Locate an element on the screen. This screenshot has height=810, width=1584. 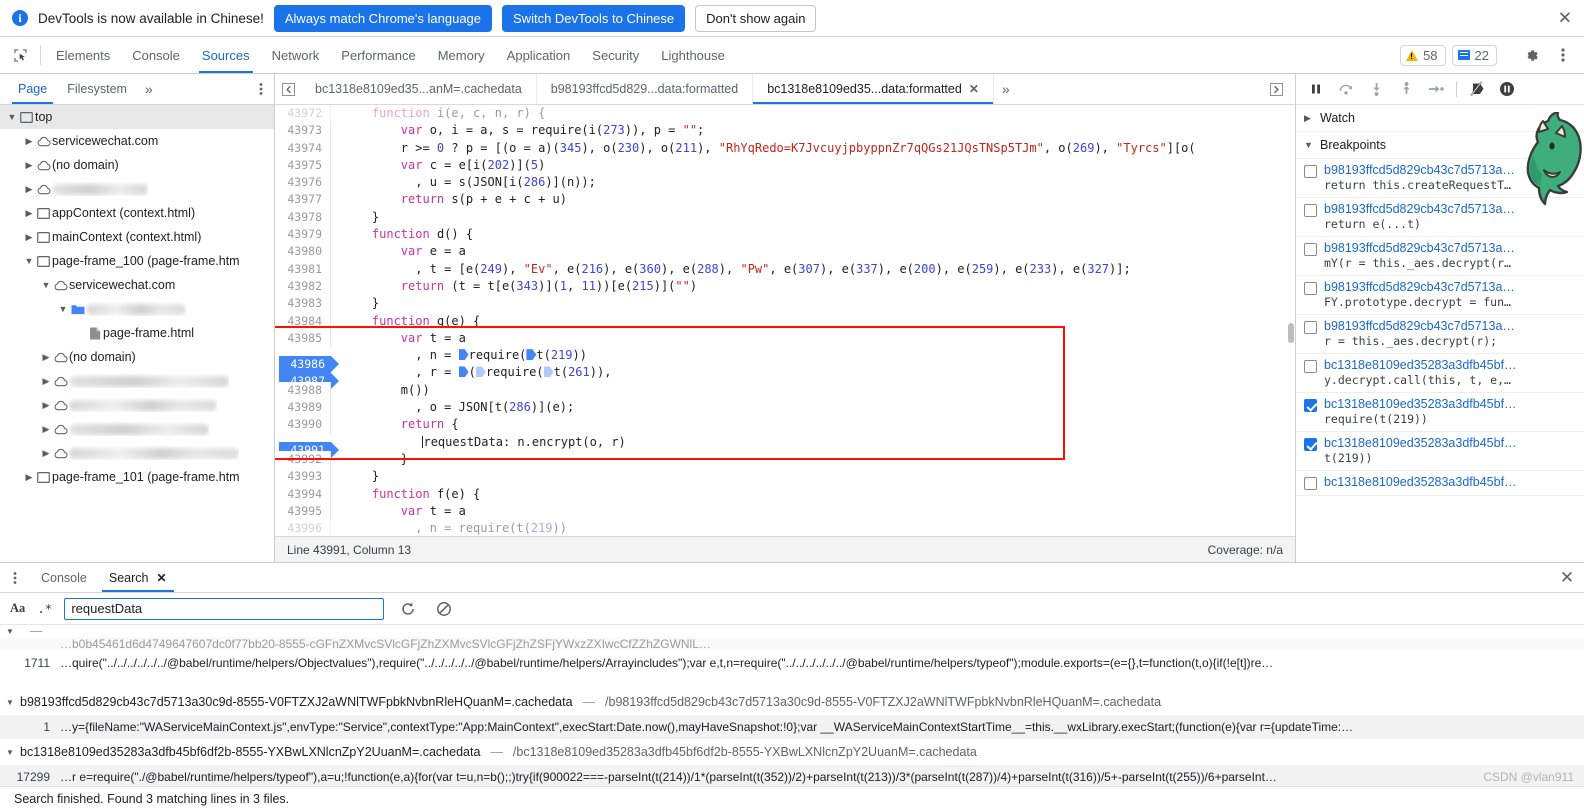
code-line: 43972 function i(e, c, n, r) { is located at coordinates (785, 114).